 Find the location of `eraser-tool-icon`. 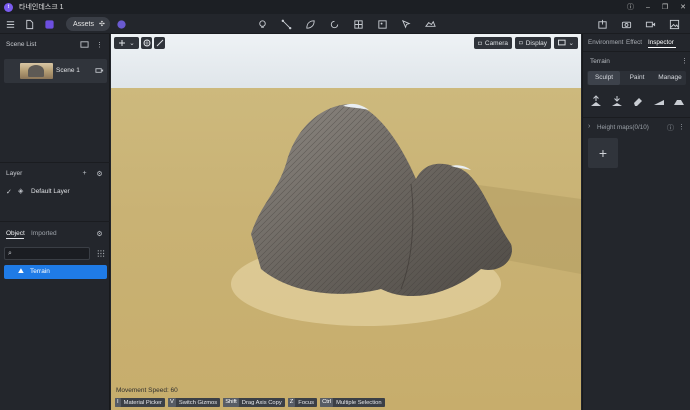

eraser-tool-icon is located at coordinates (638, 101).